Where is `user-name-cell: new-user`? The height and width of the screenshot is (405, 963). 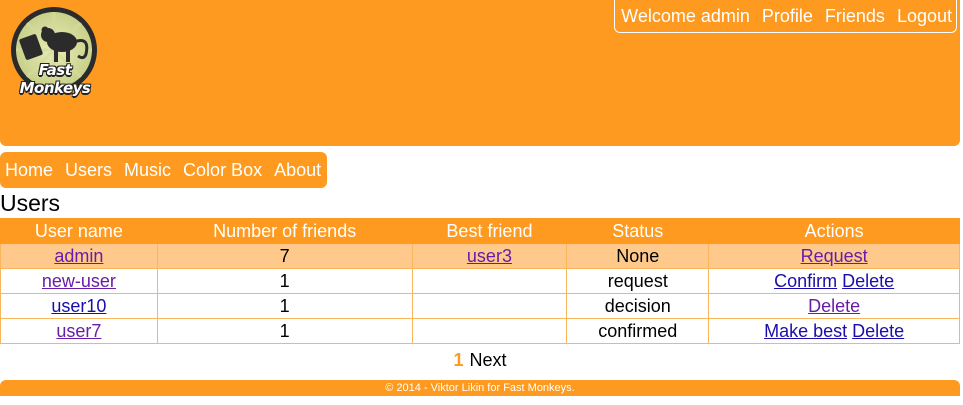 user-name-cell: new-user is located at coordinates (79, 281).